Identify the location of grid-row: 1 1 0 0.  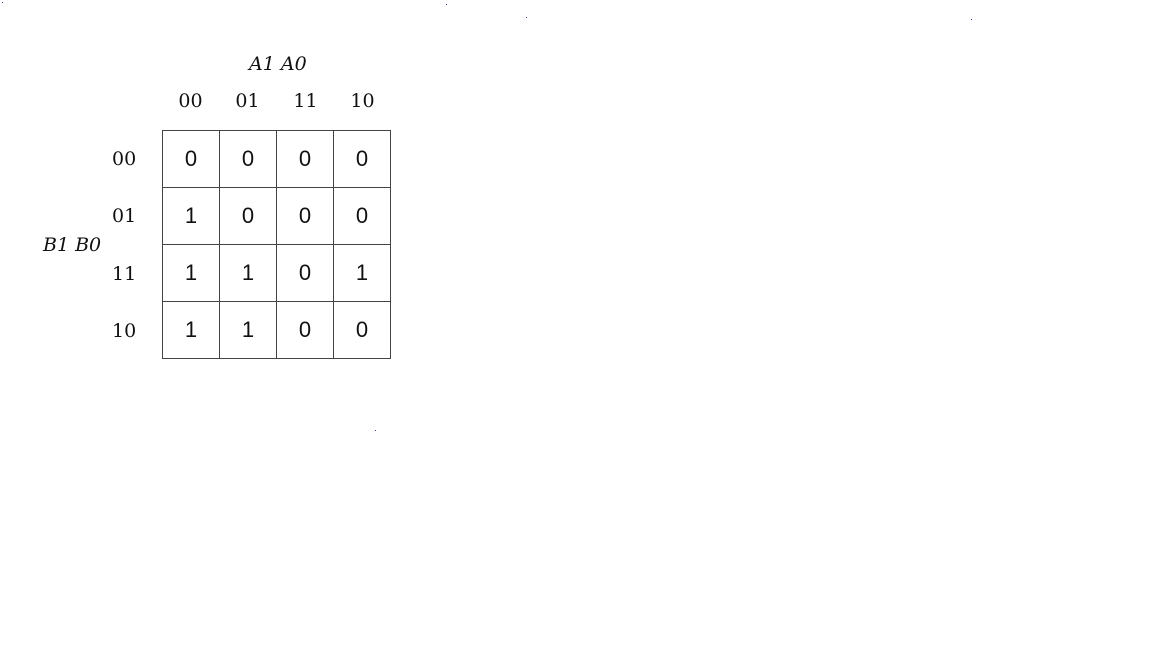
(276, 330).